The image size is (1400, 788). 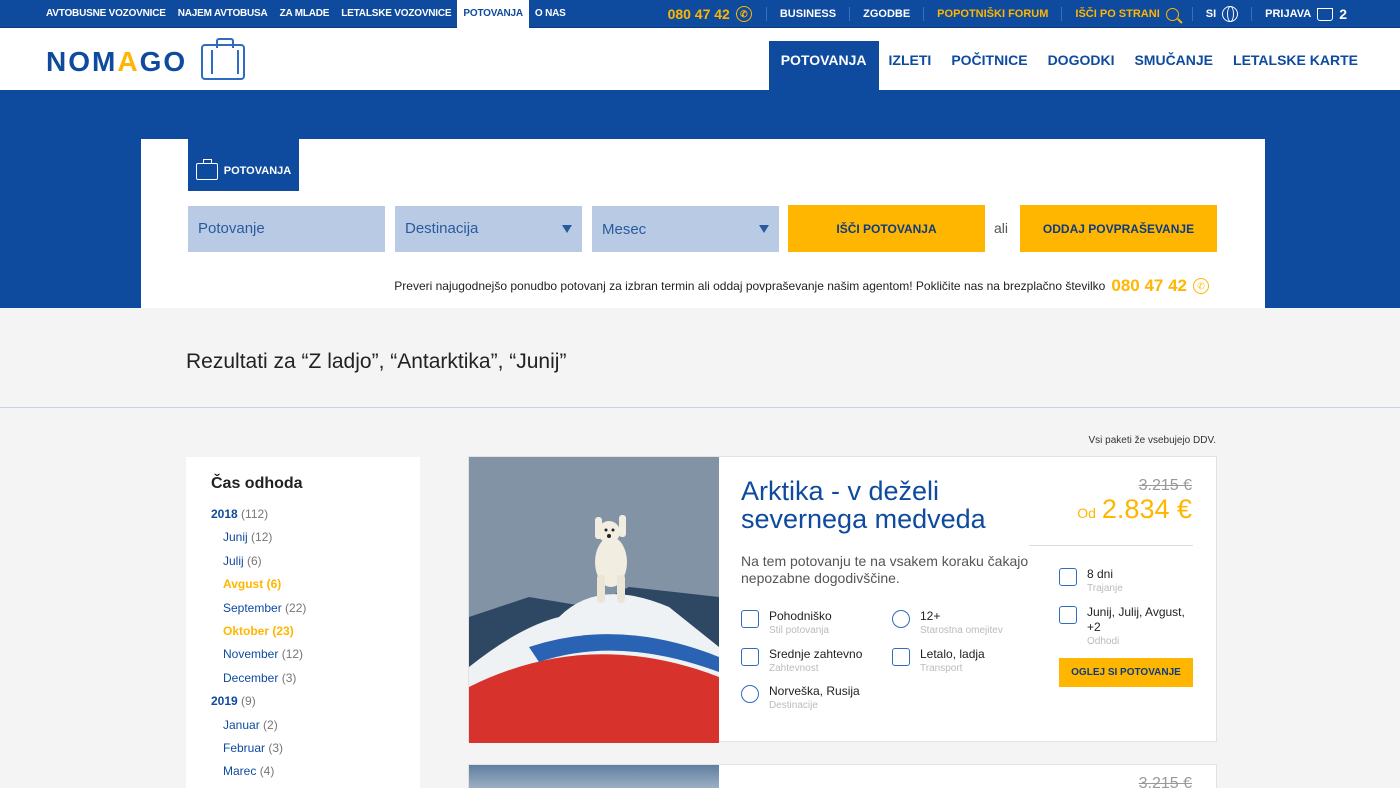 I want to click on topnav-avtobusne-vozovnice: AVTOBUSNE VOZOVNICE, so click(x=106, y=14).